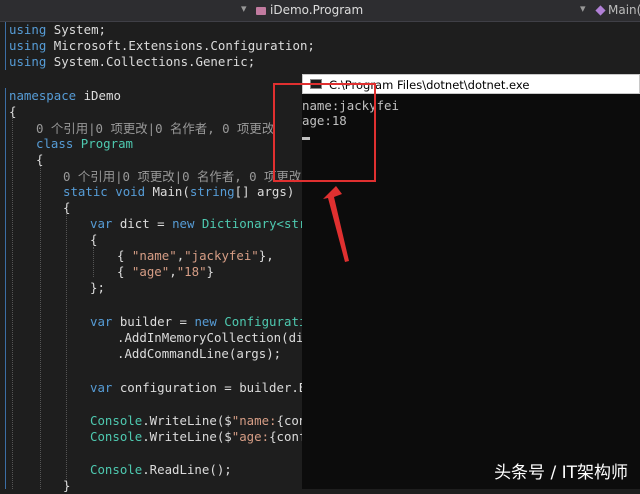  I want to click on member-dropdown-arrow-icon: ▾, so click(583, 8).